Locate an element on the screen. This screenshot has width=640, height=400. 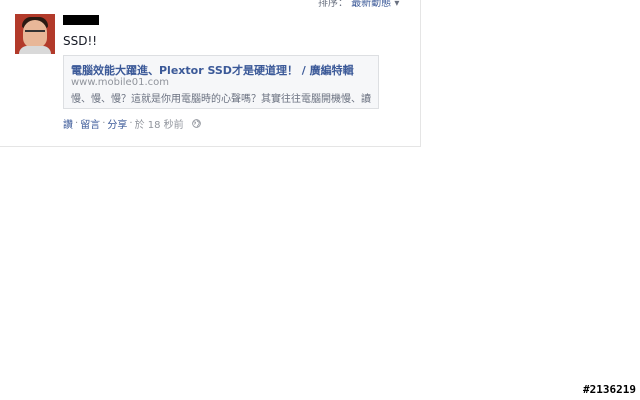
post-text: SSD!! is located at coordinates (80, 41).